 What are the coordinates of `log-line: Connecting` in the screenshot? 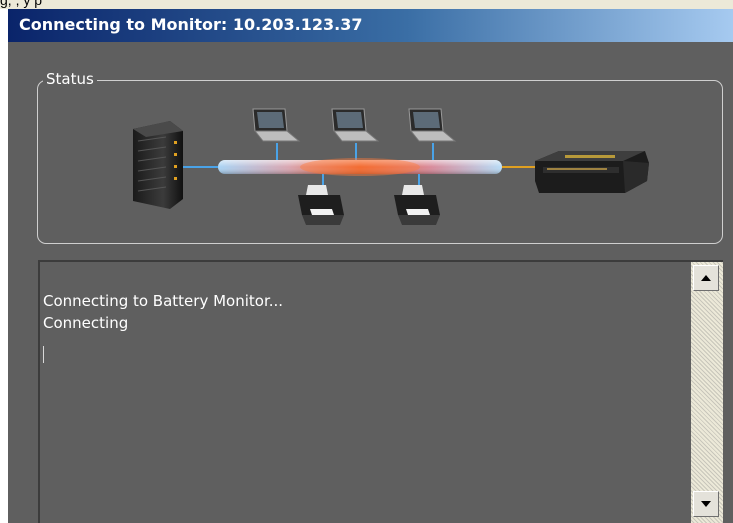 It's located at (86, 323).